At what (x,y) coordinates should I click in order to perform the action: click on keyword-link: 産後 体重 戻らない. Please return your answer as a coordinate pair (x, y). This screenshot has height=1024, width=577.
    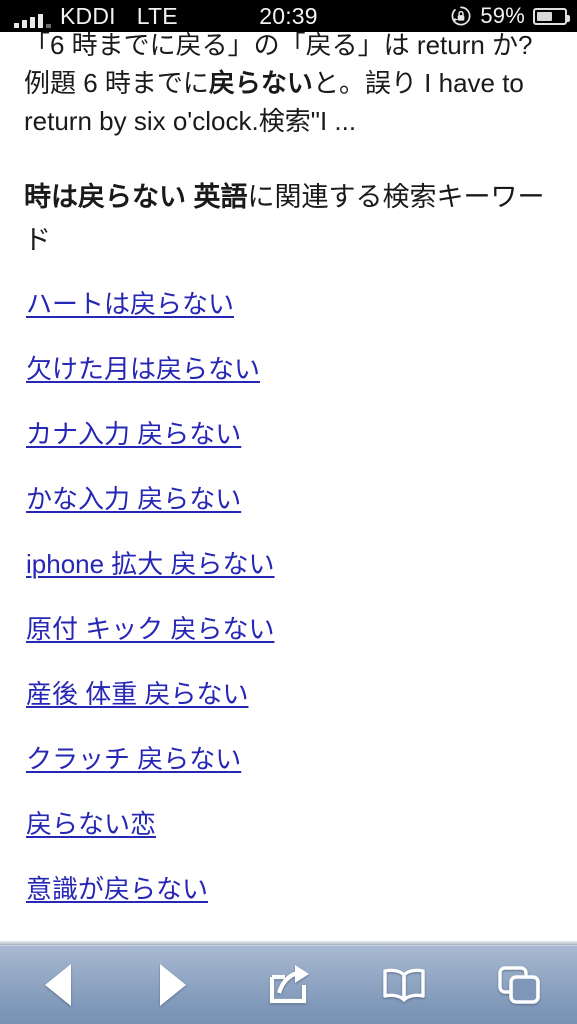
    Looking at the image, I should click on (137, 694).